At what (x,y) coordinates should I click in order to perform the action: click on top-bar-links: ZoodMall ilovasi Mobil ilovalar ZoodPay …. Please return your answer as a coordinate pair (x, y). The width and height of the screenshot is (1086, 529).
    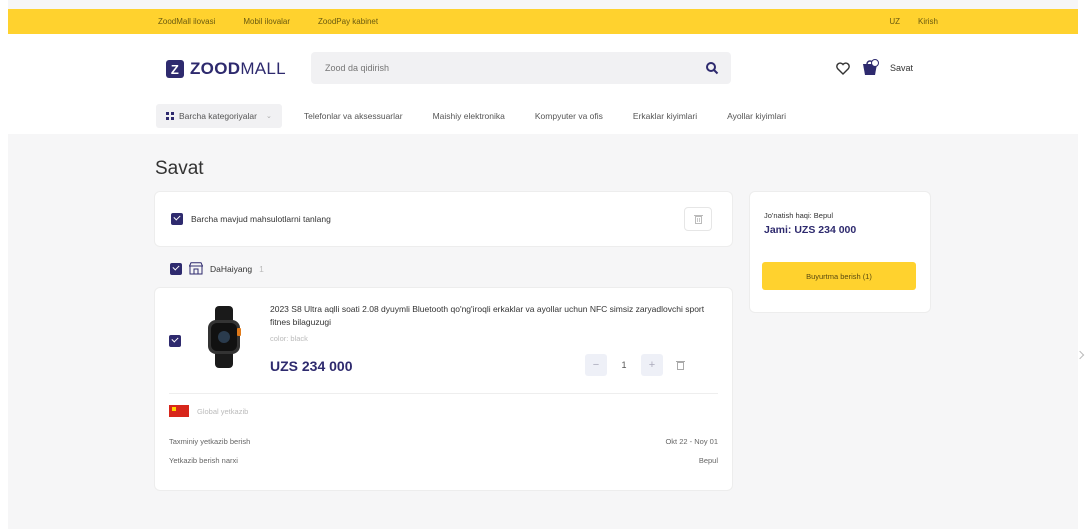
    Looking at the image, I should click on (268, 21).